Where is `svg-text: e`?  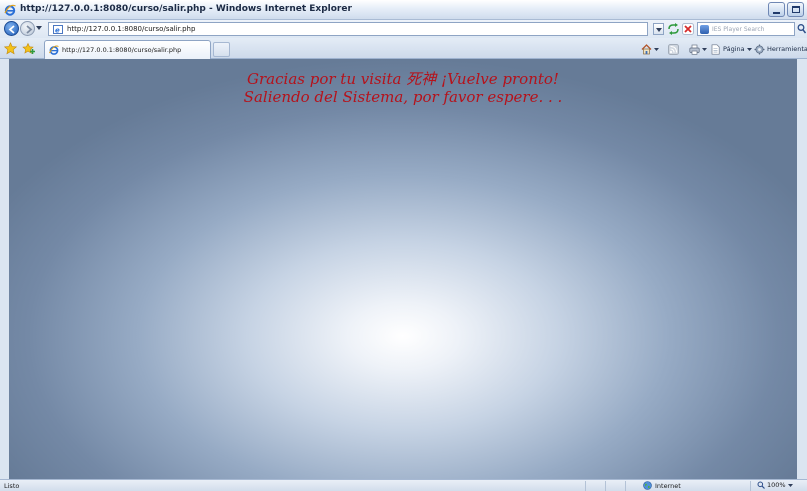 svg-text: e is located at coordinates (57, 31).